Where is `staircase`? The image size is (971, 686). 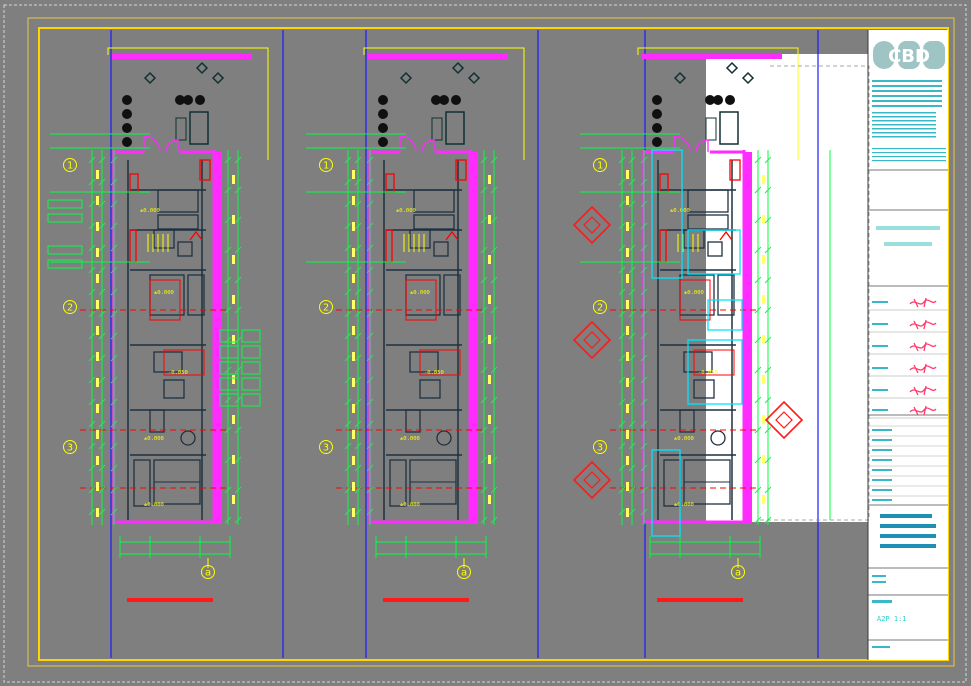 staircase is located at coordinates (158, 243).